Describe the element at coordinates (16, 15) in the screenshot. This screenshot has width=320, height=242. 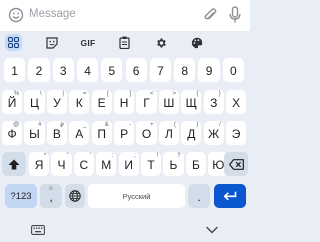
I see `emoji-icon` at that location.